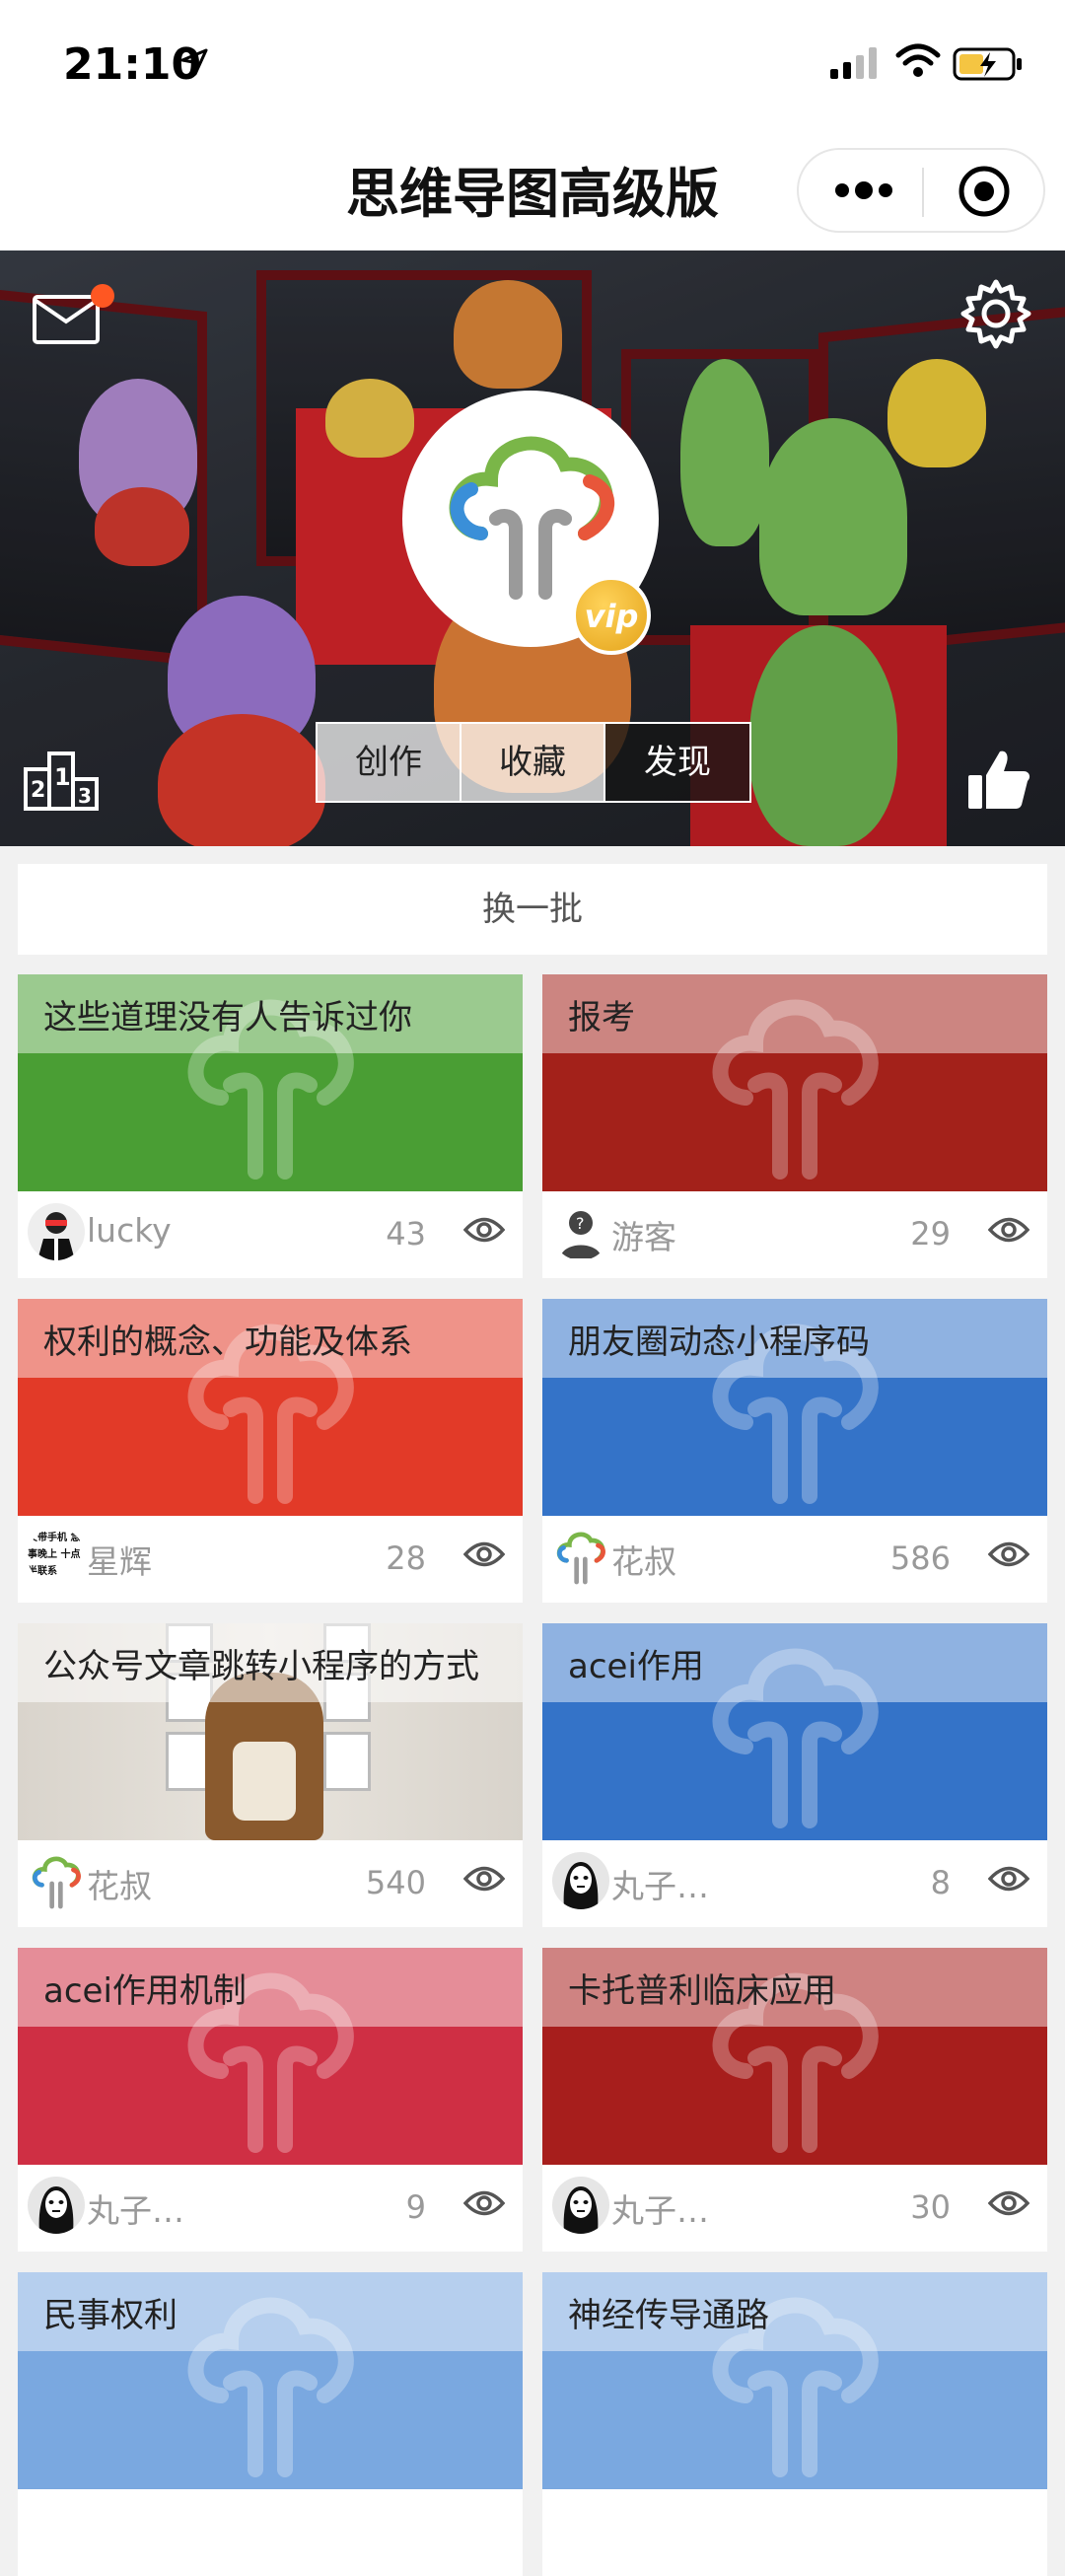  I want to click on unread-dot, so click(102, 296).